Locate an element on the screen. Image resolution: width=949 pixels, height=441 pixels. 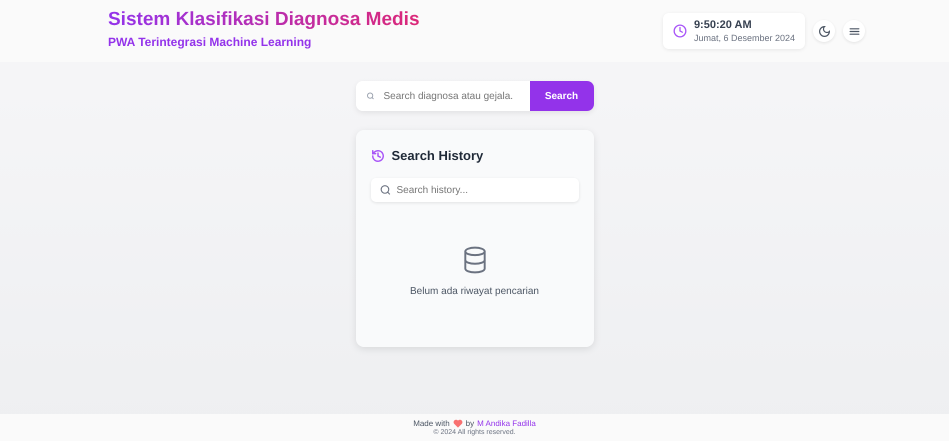
database-icon is located at coordinates (475, 260).